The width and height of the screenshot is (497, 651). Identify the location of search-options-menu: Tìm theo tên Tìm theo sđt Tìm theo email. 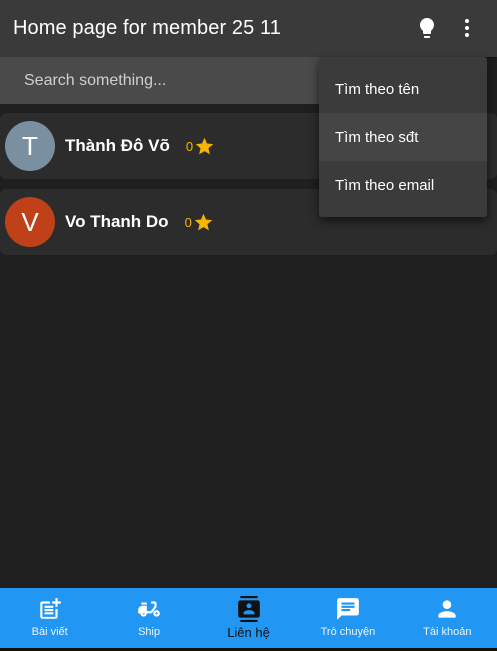
(403, 137).